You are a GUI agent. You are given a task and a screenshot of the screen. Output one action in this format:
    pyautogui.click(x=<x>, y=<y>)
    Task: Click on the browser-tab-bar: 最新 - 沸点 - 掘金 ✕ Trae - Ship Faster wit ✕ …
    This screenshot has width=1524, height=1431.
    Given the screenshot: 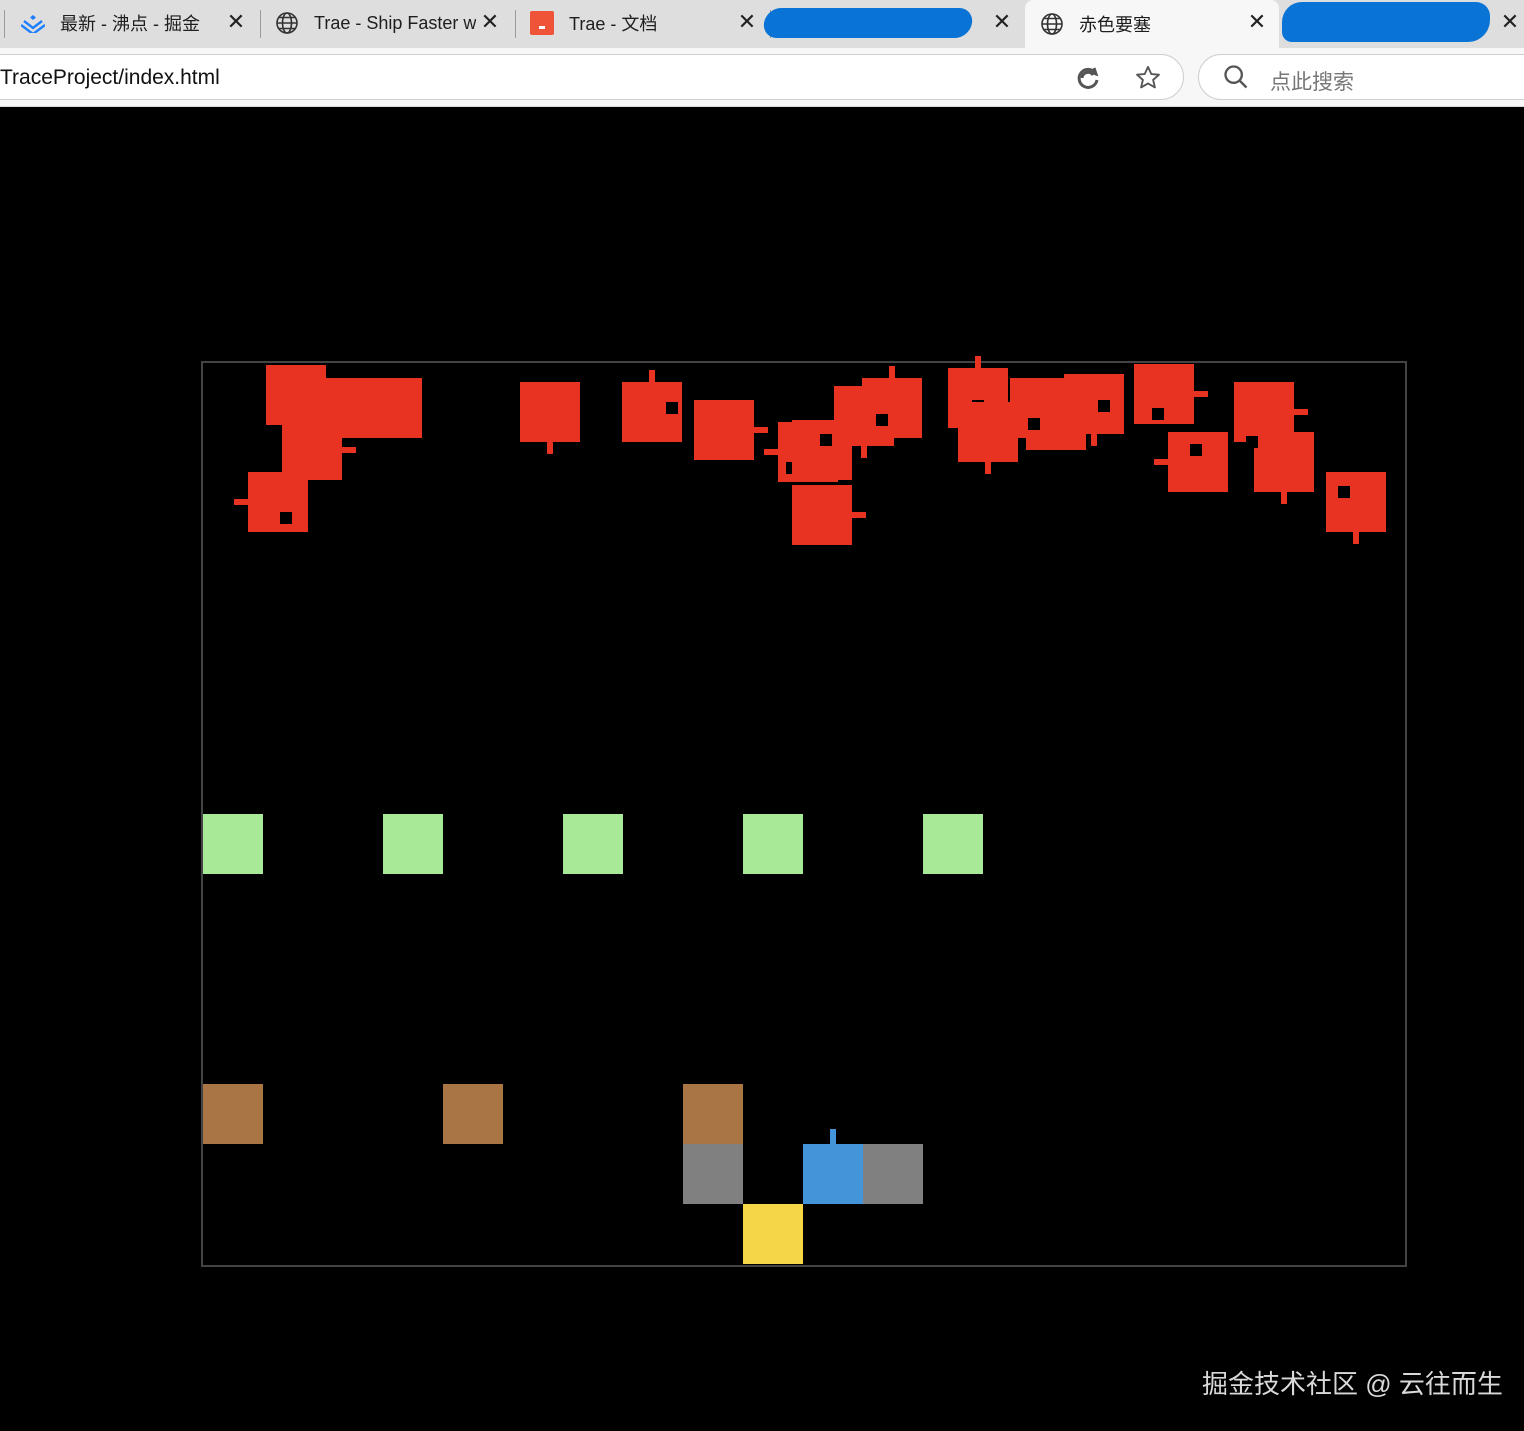 What is the action you would take?
    pyautogui.click(x=762, y=24)
    